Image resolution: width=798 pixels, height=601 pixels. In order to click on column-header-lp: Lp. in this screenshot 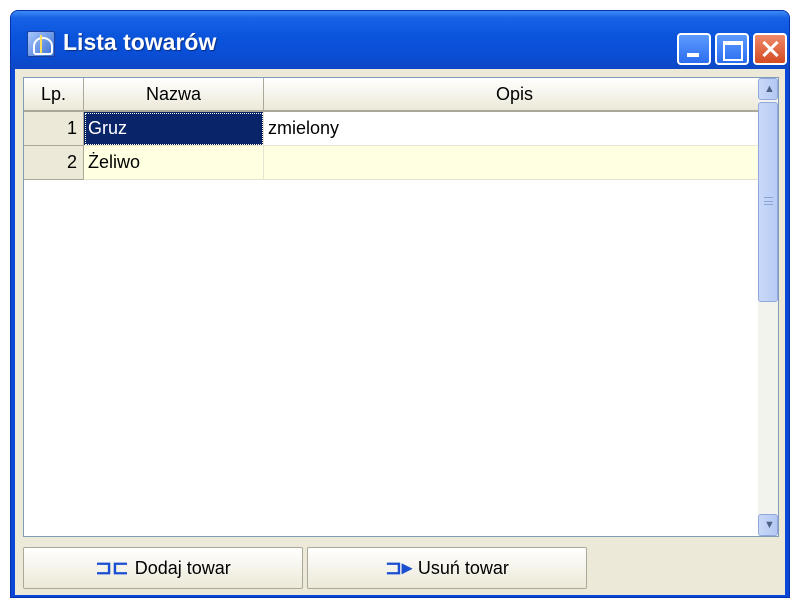, I will do `click(54, 95)`.